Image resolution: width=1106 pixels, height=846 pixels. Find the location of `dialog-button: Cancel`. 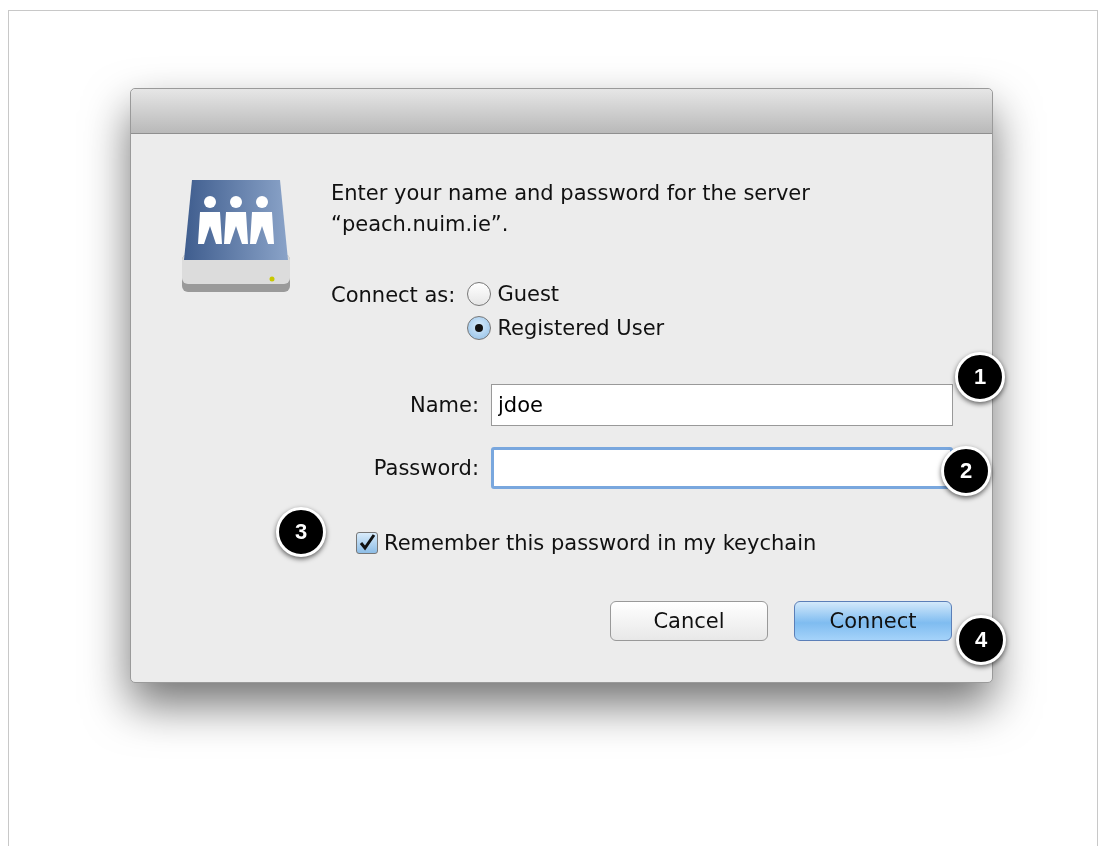

dialog-button: Cancel is located at coordinates (689, 621).